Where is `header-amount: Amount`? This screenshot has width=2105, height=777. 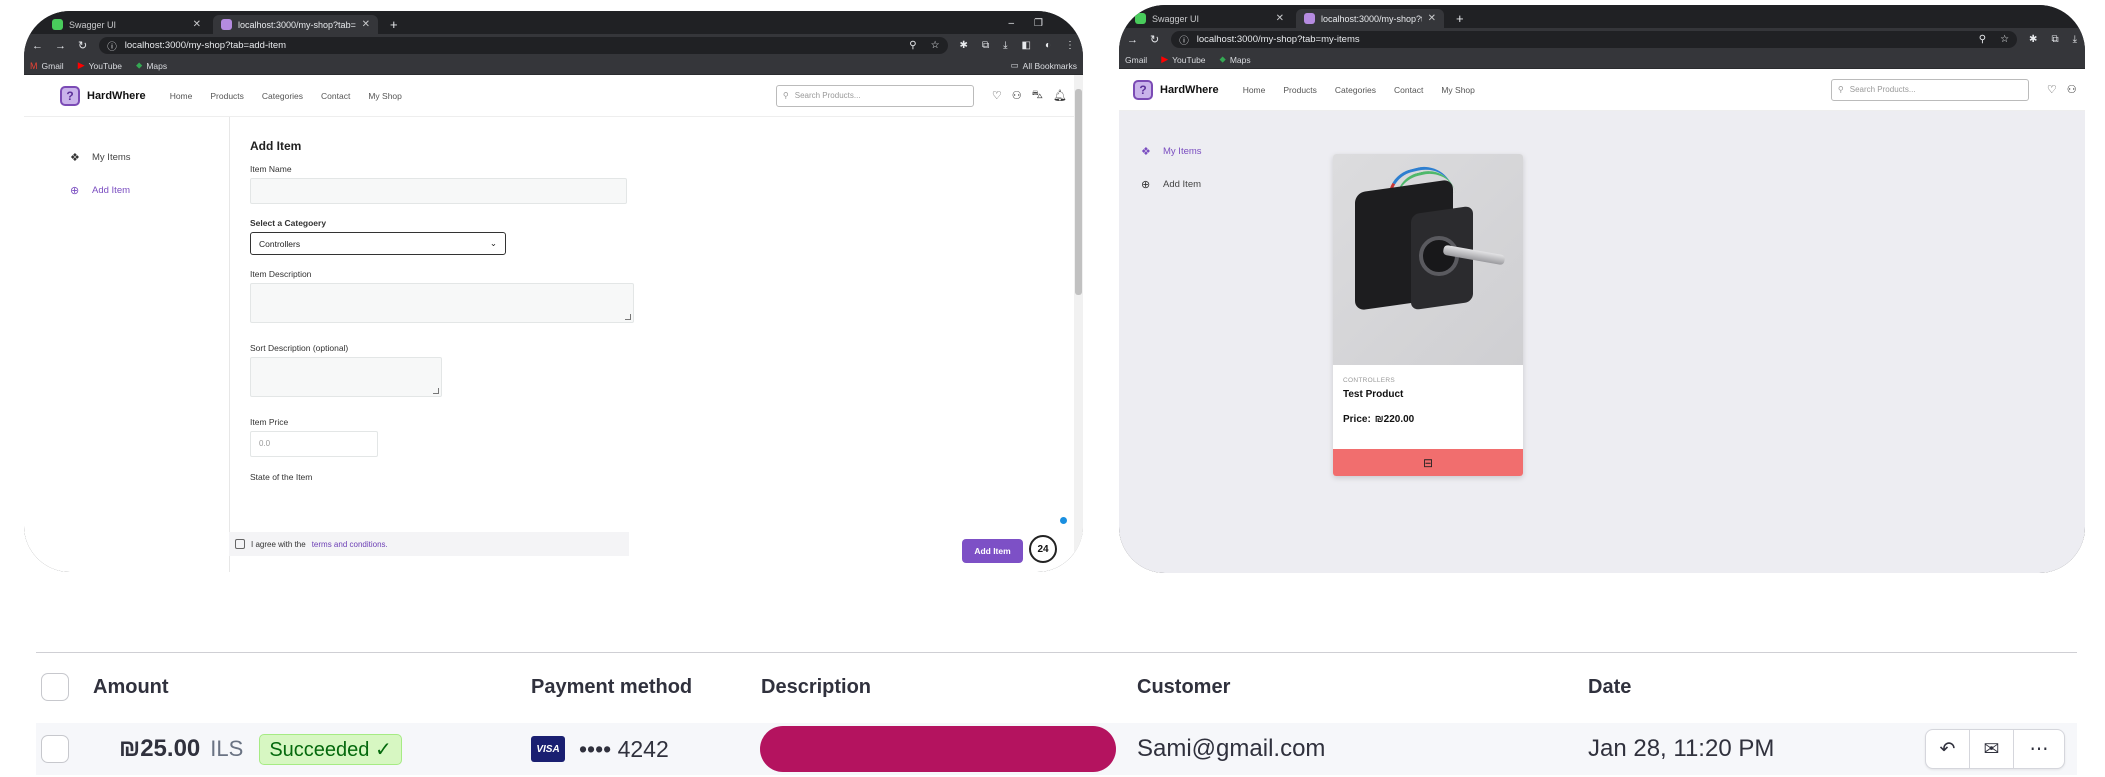 header-amount: Amount is located at coordinates (131, 687).